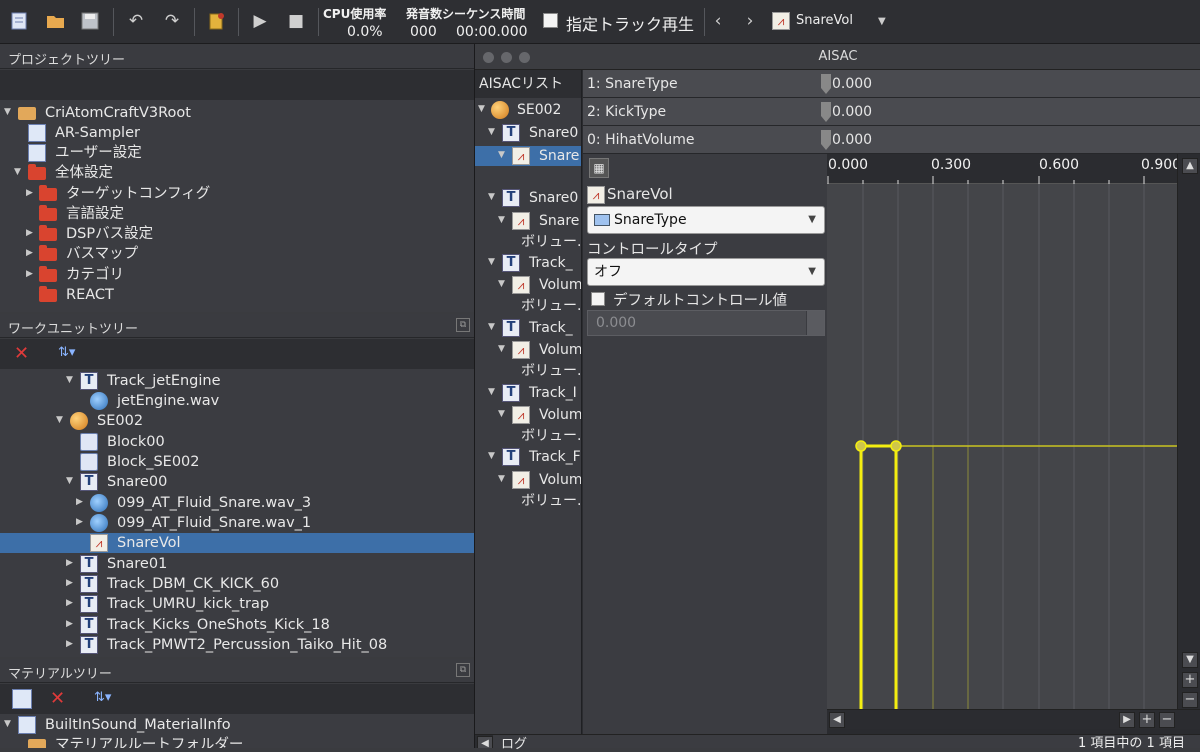 Image resolution: width=1200 pixels, height=752 pixels. What do you see at coordinates (237, 275) in the screenshot?
I see `tree-item-category: ▶ カテゴリ` at bounding box center [237, 275].